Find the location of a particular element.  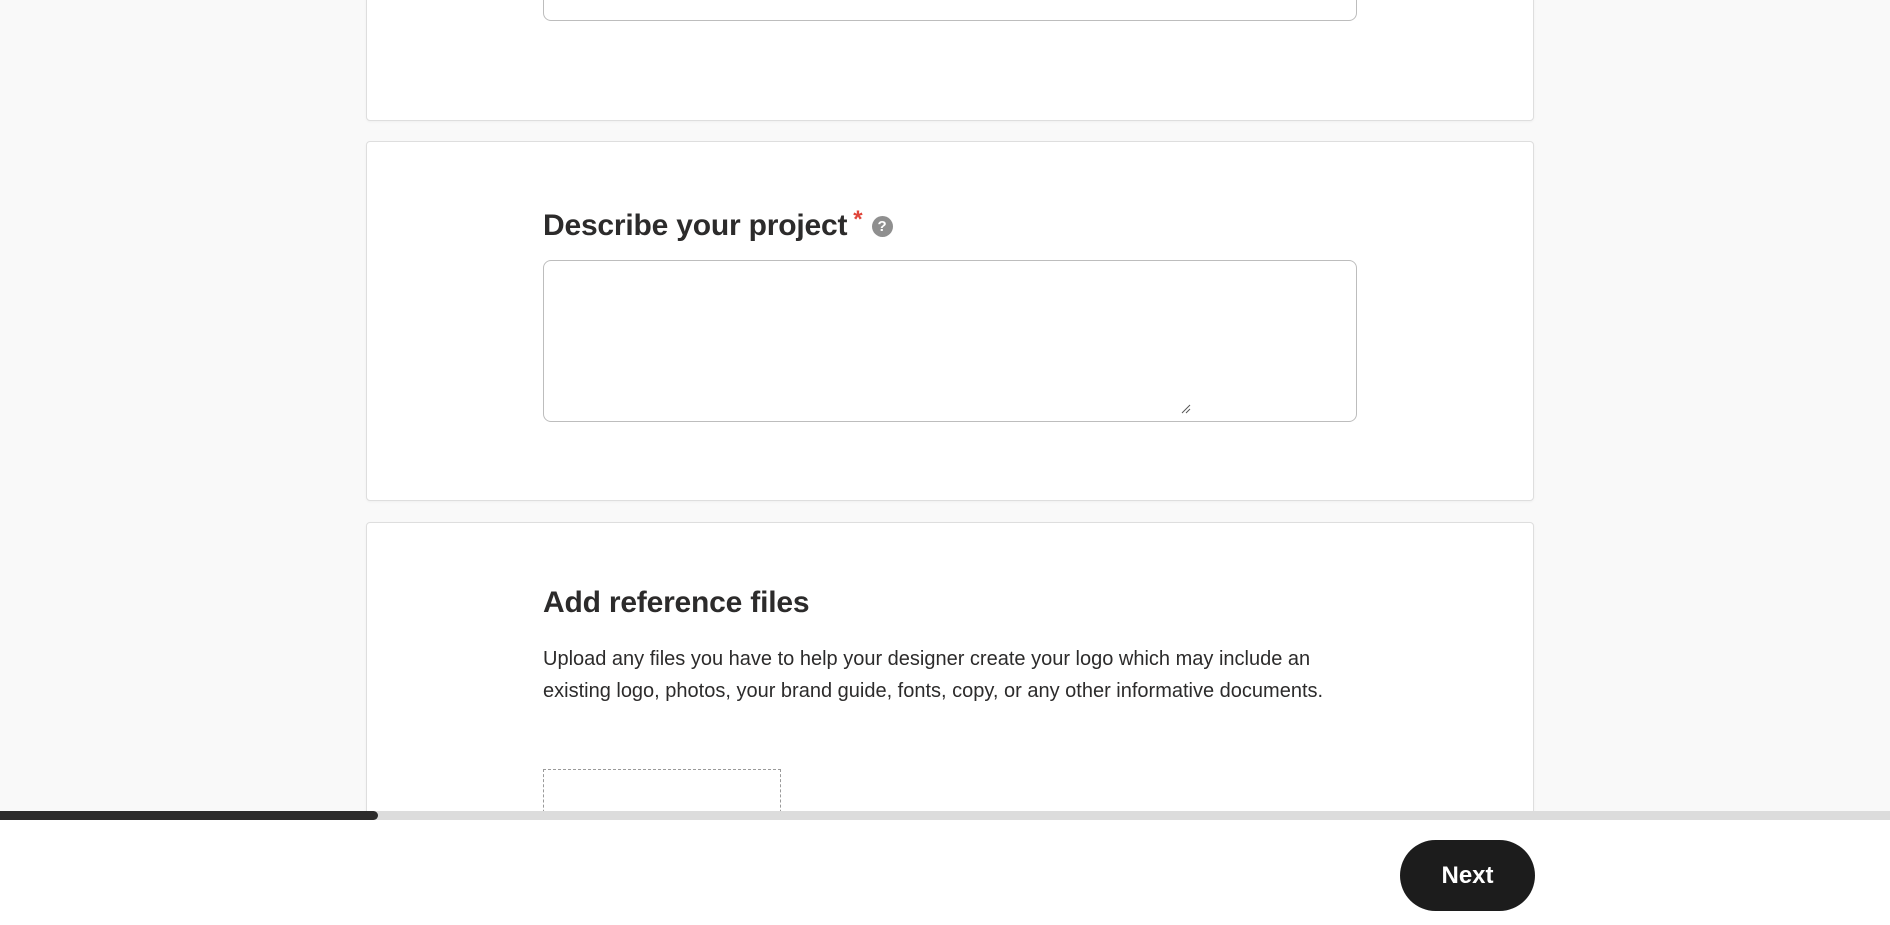

required-asterisk: * is located at coordinates (858, 219).